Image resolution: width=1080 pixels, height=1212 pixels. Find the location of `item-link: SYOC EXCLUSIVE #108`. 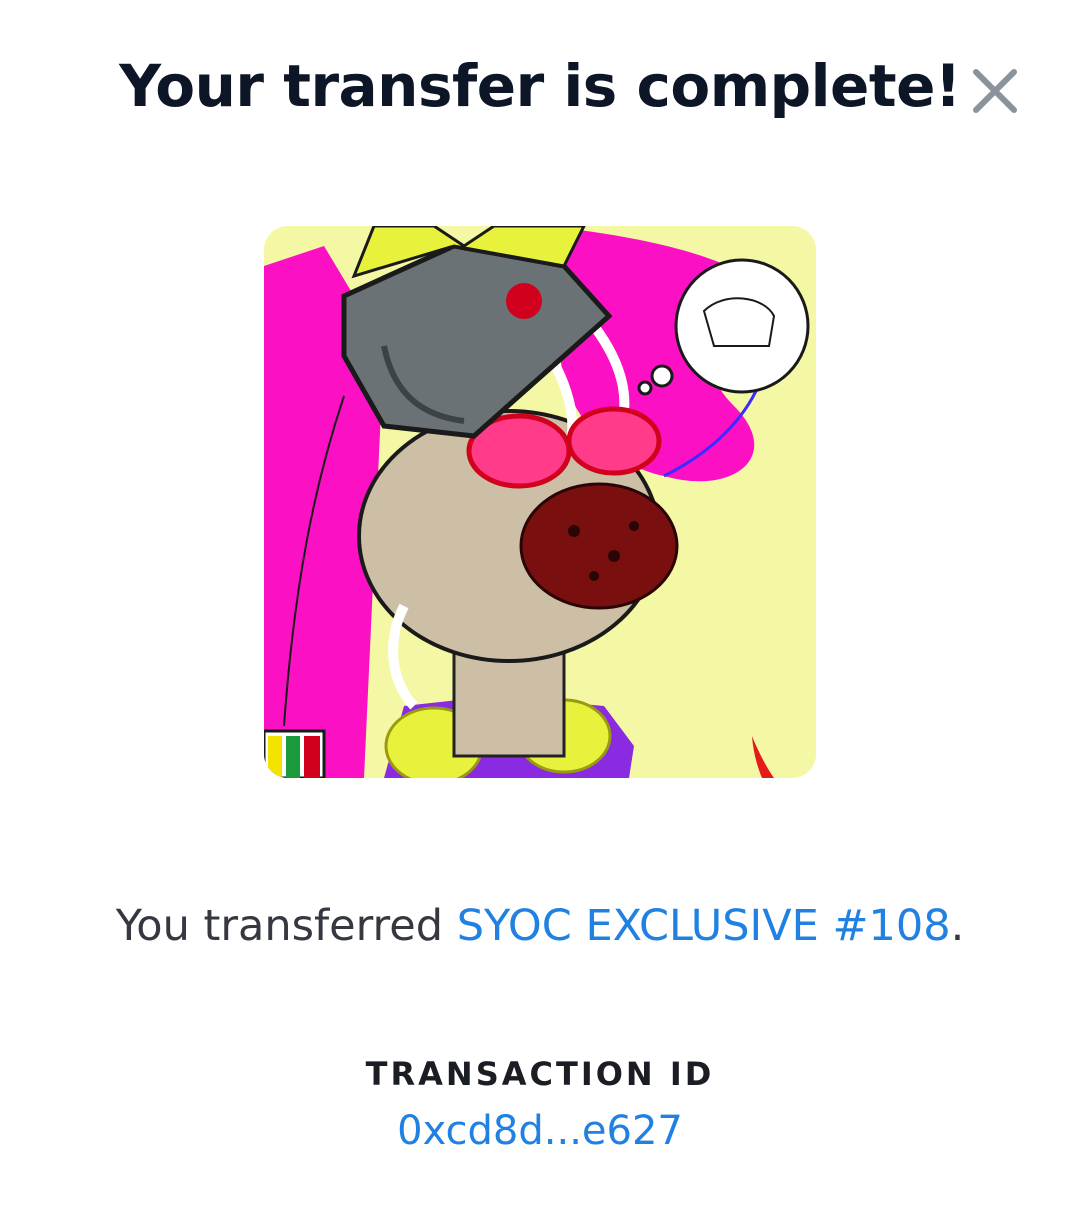

item-link: SYOC EXCLUSIVE #108 is located at coordinates (704, 926).